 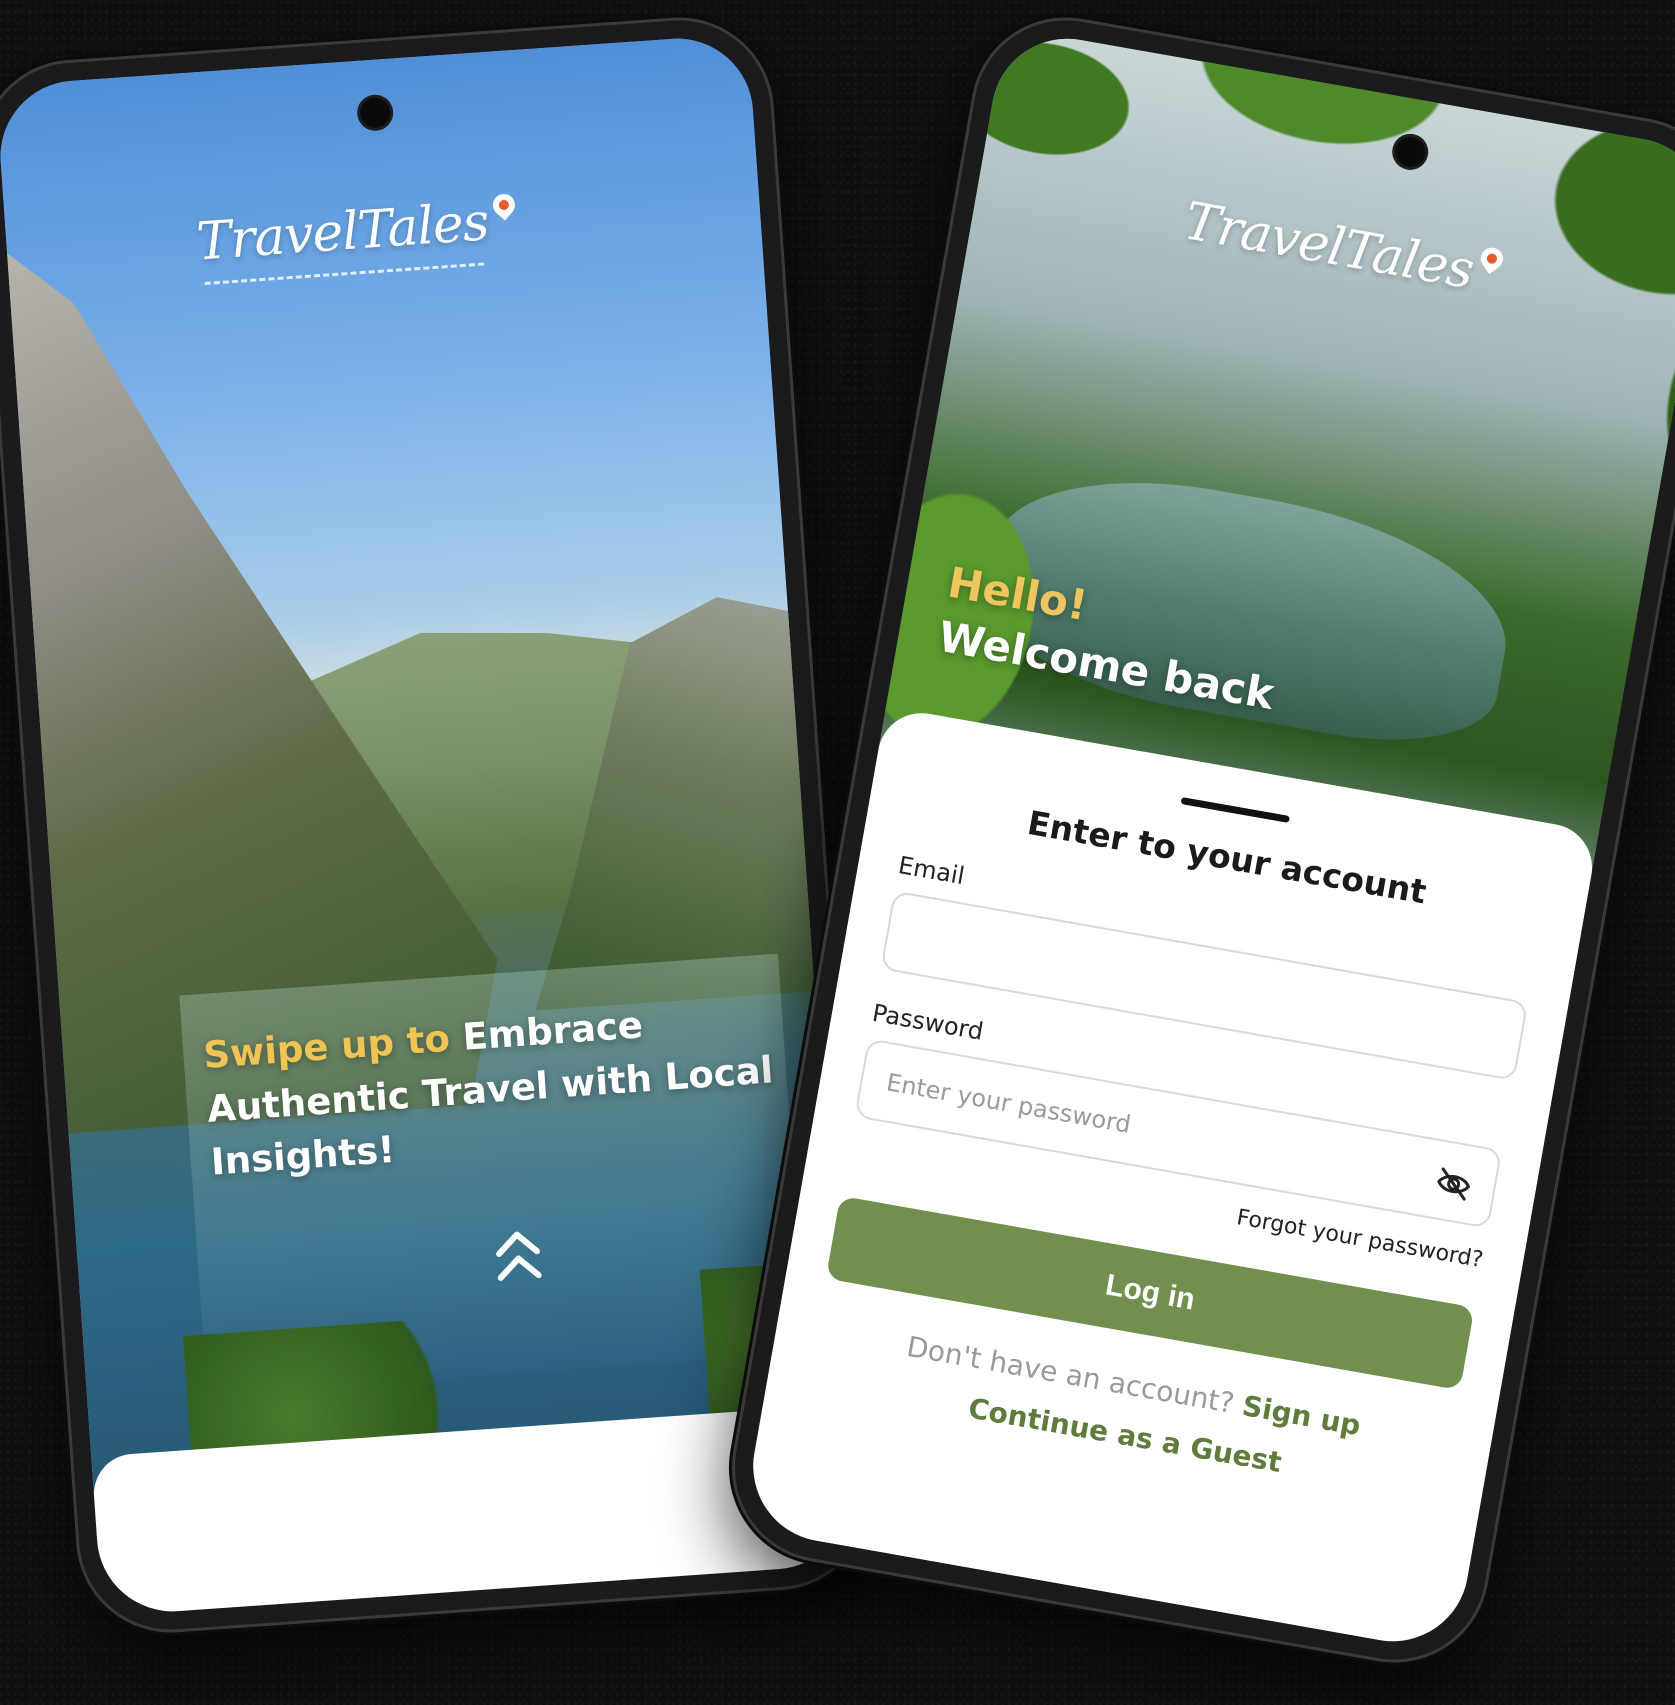 I want to click on tagline-accent: Swipe up to, so click(x=327, y=1046).